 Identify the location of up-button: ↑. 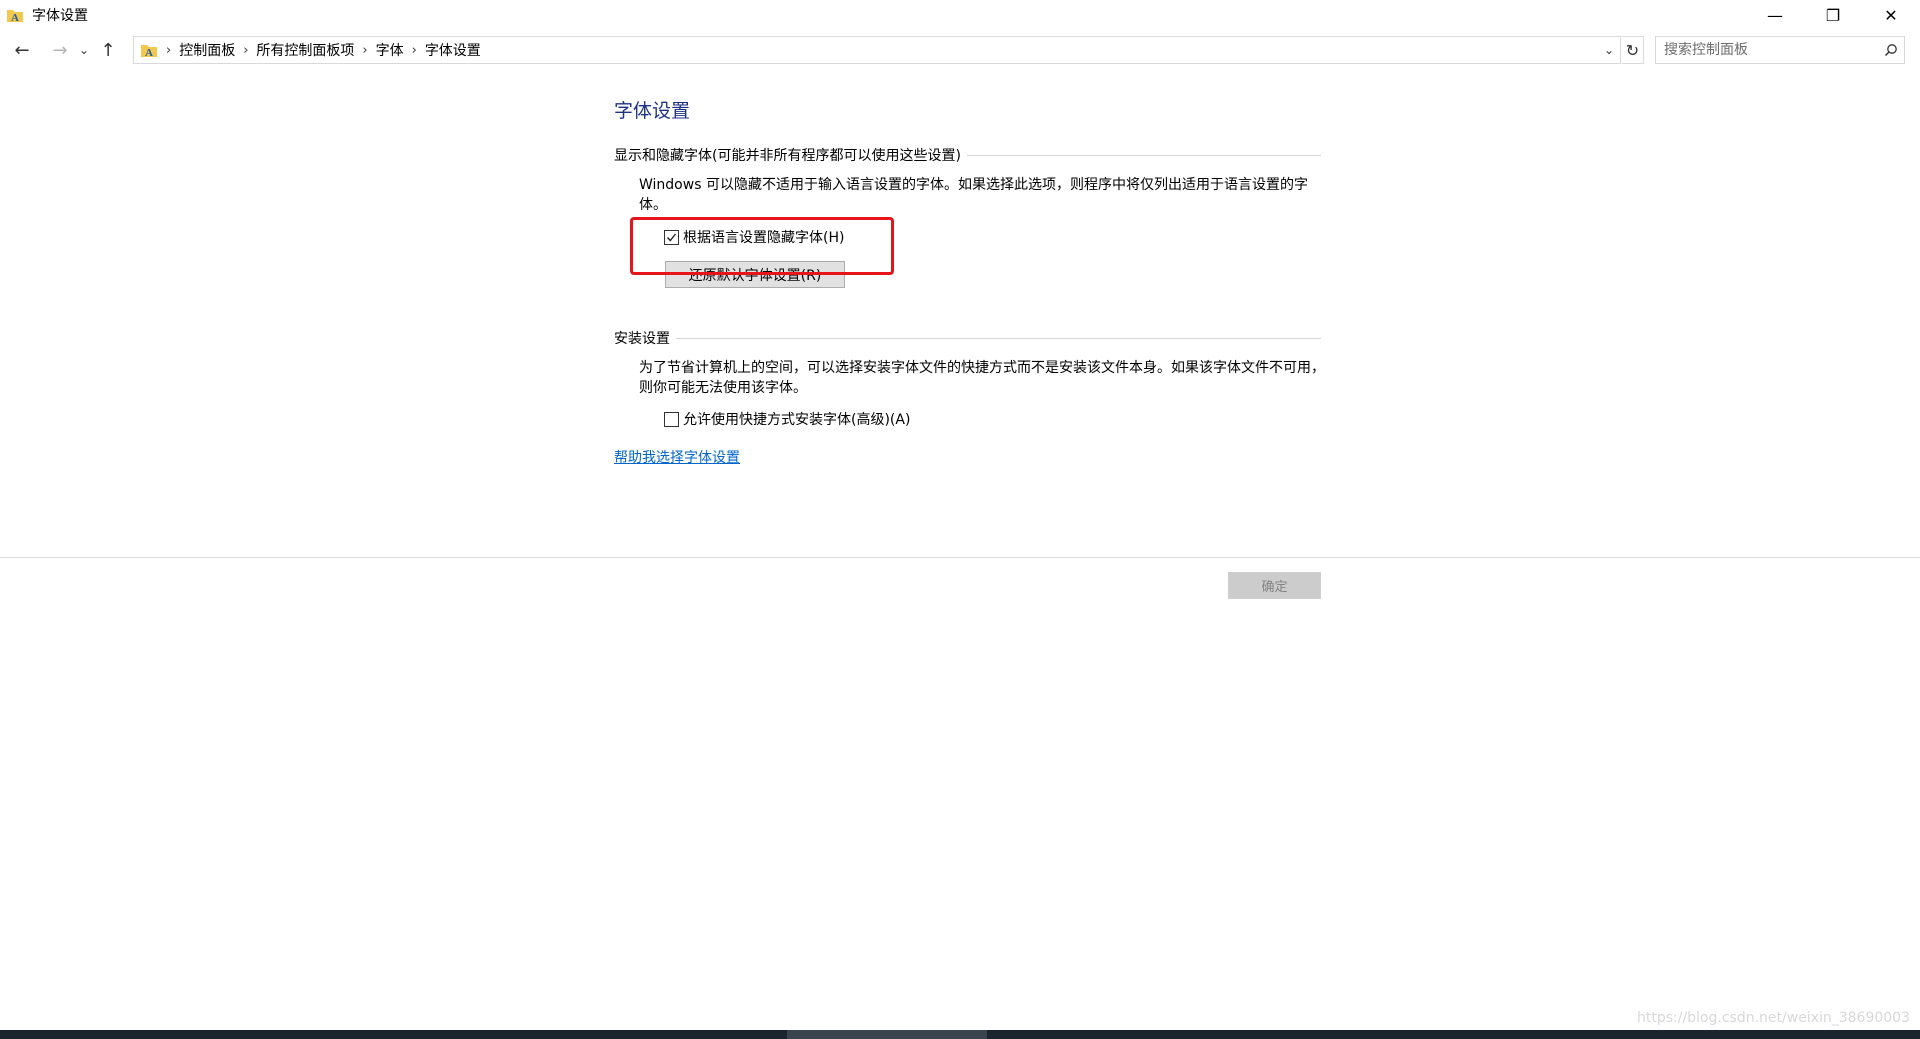
(108, 50).